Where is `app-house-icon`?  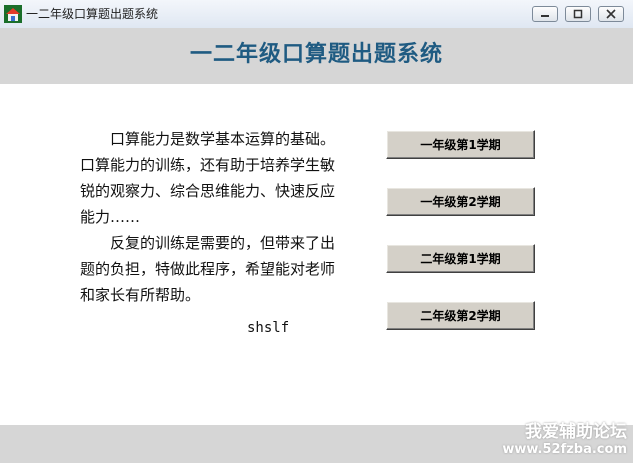
app-house-icon is located at coordinates (13, 14).